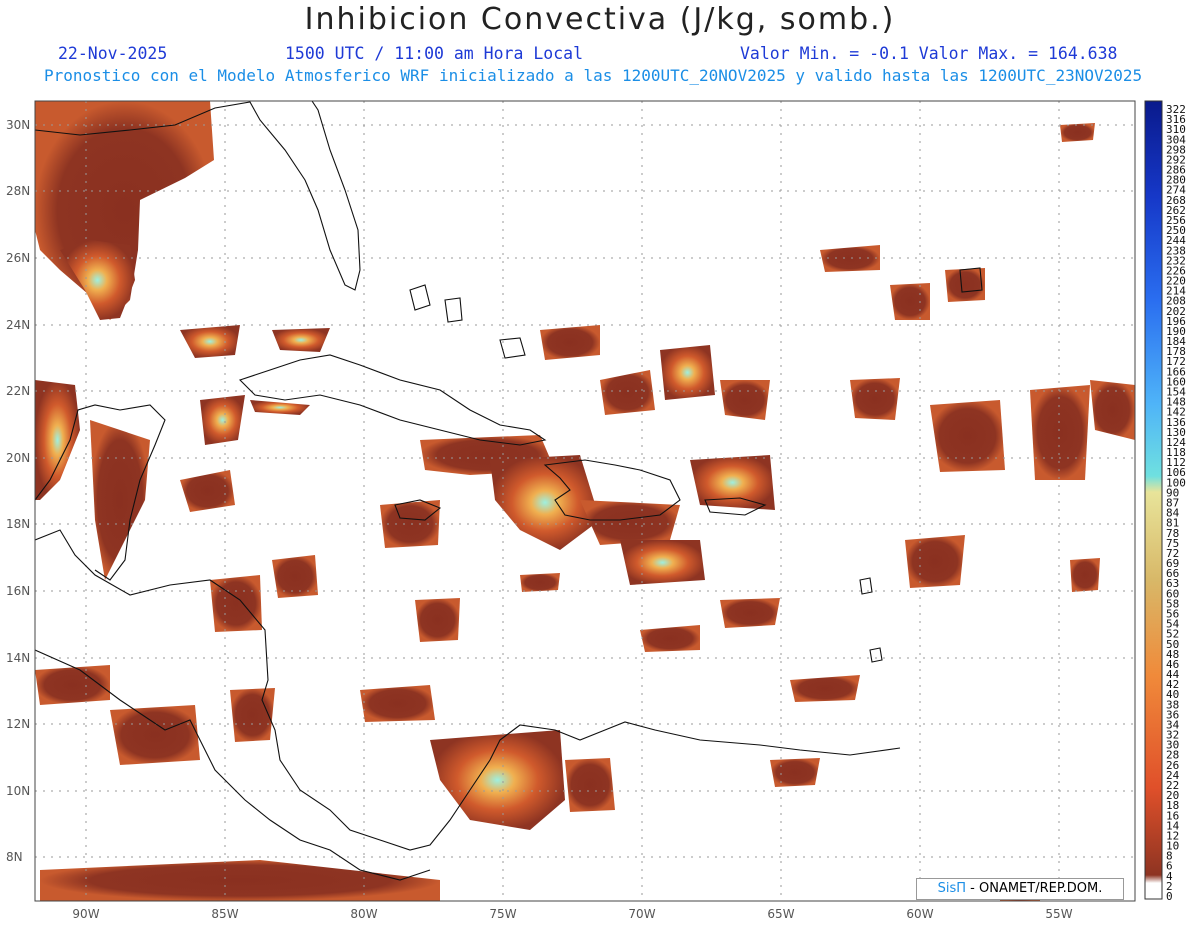 This screenshot has height=927, width=1200. I want to click on cin-patch-caribbean-n, so click(540, 582).